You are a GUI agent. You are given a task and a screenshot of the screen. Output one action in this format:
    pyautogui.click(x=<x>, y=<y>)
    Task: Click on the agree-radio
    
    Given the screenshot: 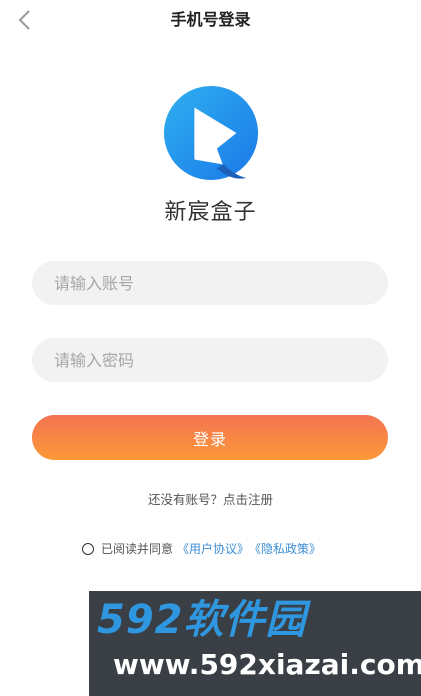 What is the action you would take?
    pyautogui.click(x=88, y=549)
    